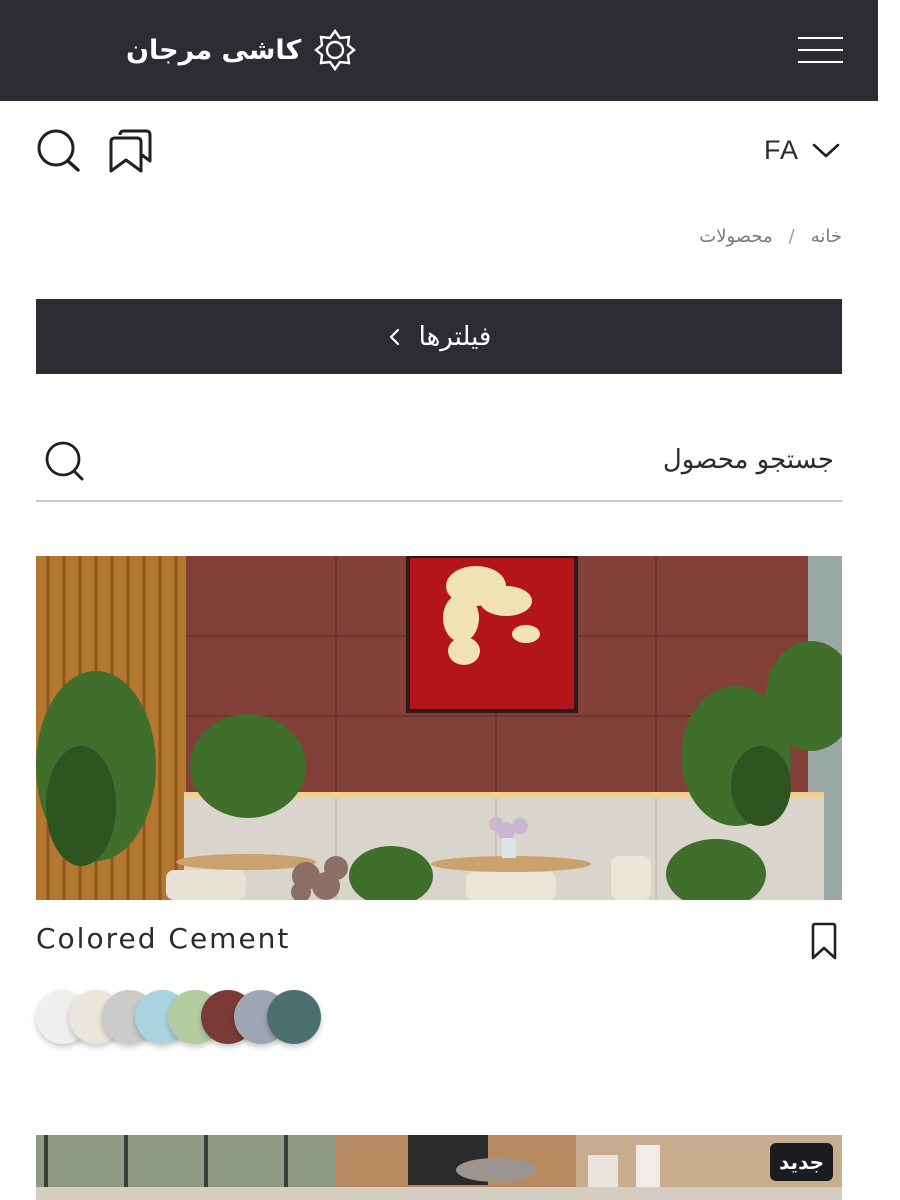 The width and height of the screenshot is (900, 1200). I want to click on color-swatch, so click(294, 1017).